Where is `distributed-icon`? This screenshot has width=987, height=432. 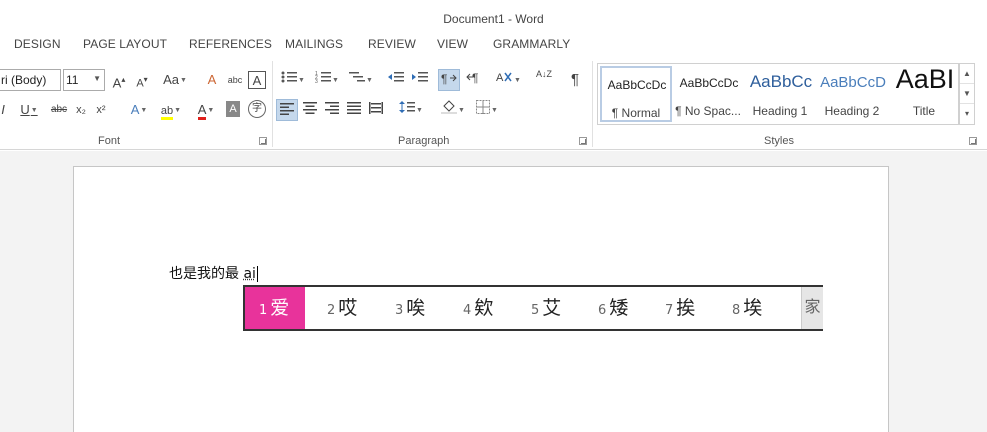
distributed-icon is located at coordinates (376, 108).